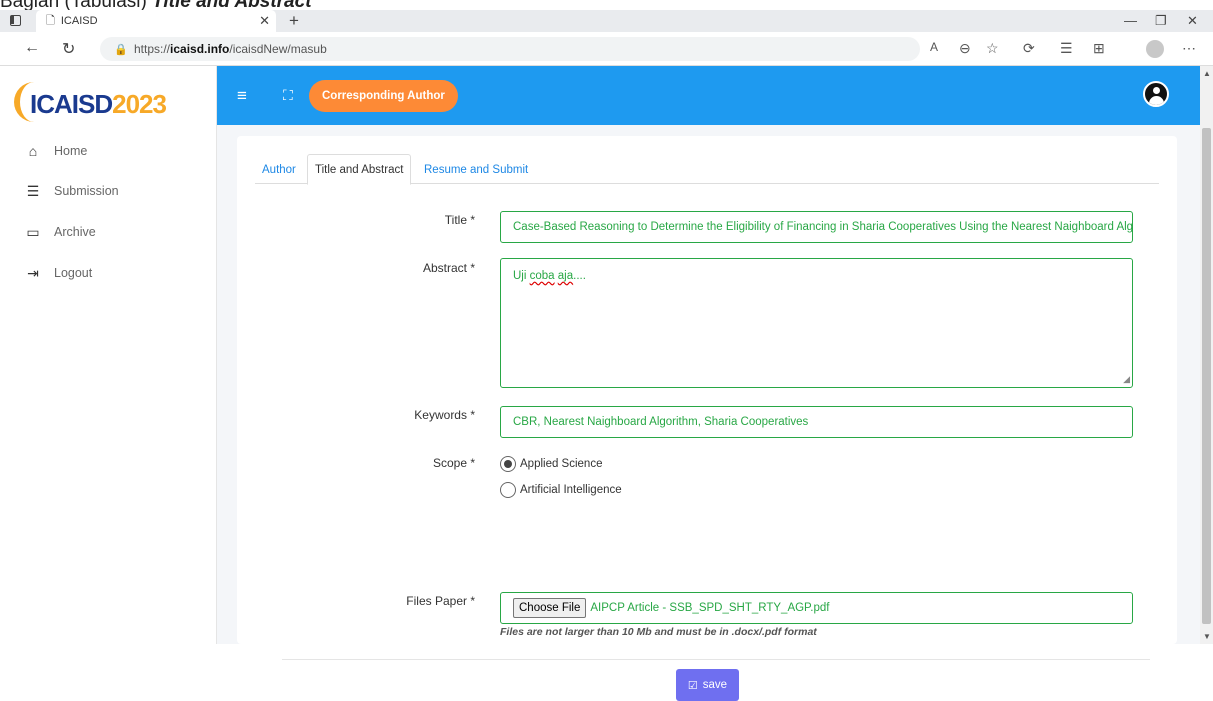  I want to click on abstract-label: Abstract *, so click(448, 268).